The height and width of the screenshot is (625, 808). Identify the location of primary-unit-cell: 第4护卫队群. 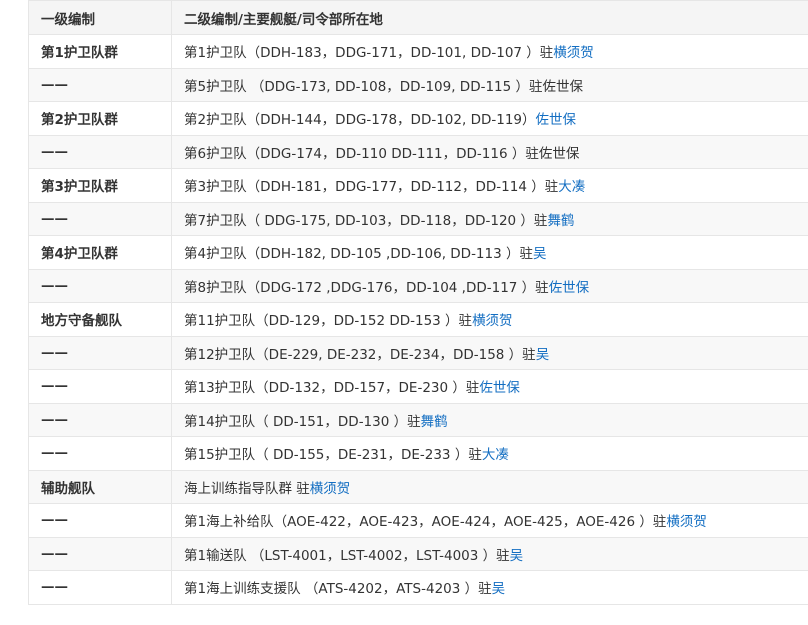
(100, 252).